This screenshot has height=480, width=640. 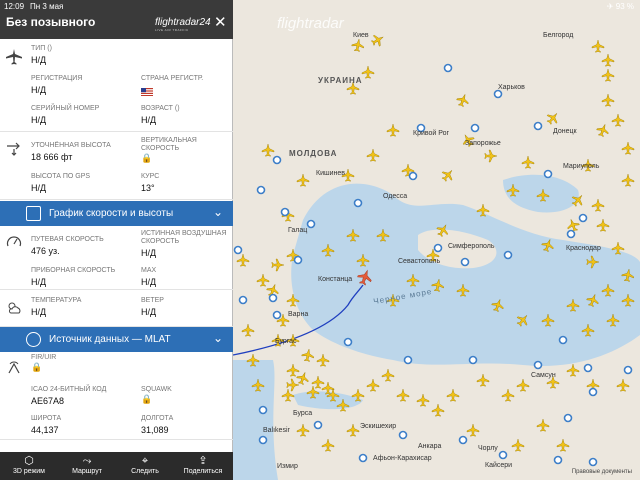 I want to click on share-button: ⇪ Поделиться, so click(x=203, y=464).